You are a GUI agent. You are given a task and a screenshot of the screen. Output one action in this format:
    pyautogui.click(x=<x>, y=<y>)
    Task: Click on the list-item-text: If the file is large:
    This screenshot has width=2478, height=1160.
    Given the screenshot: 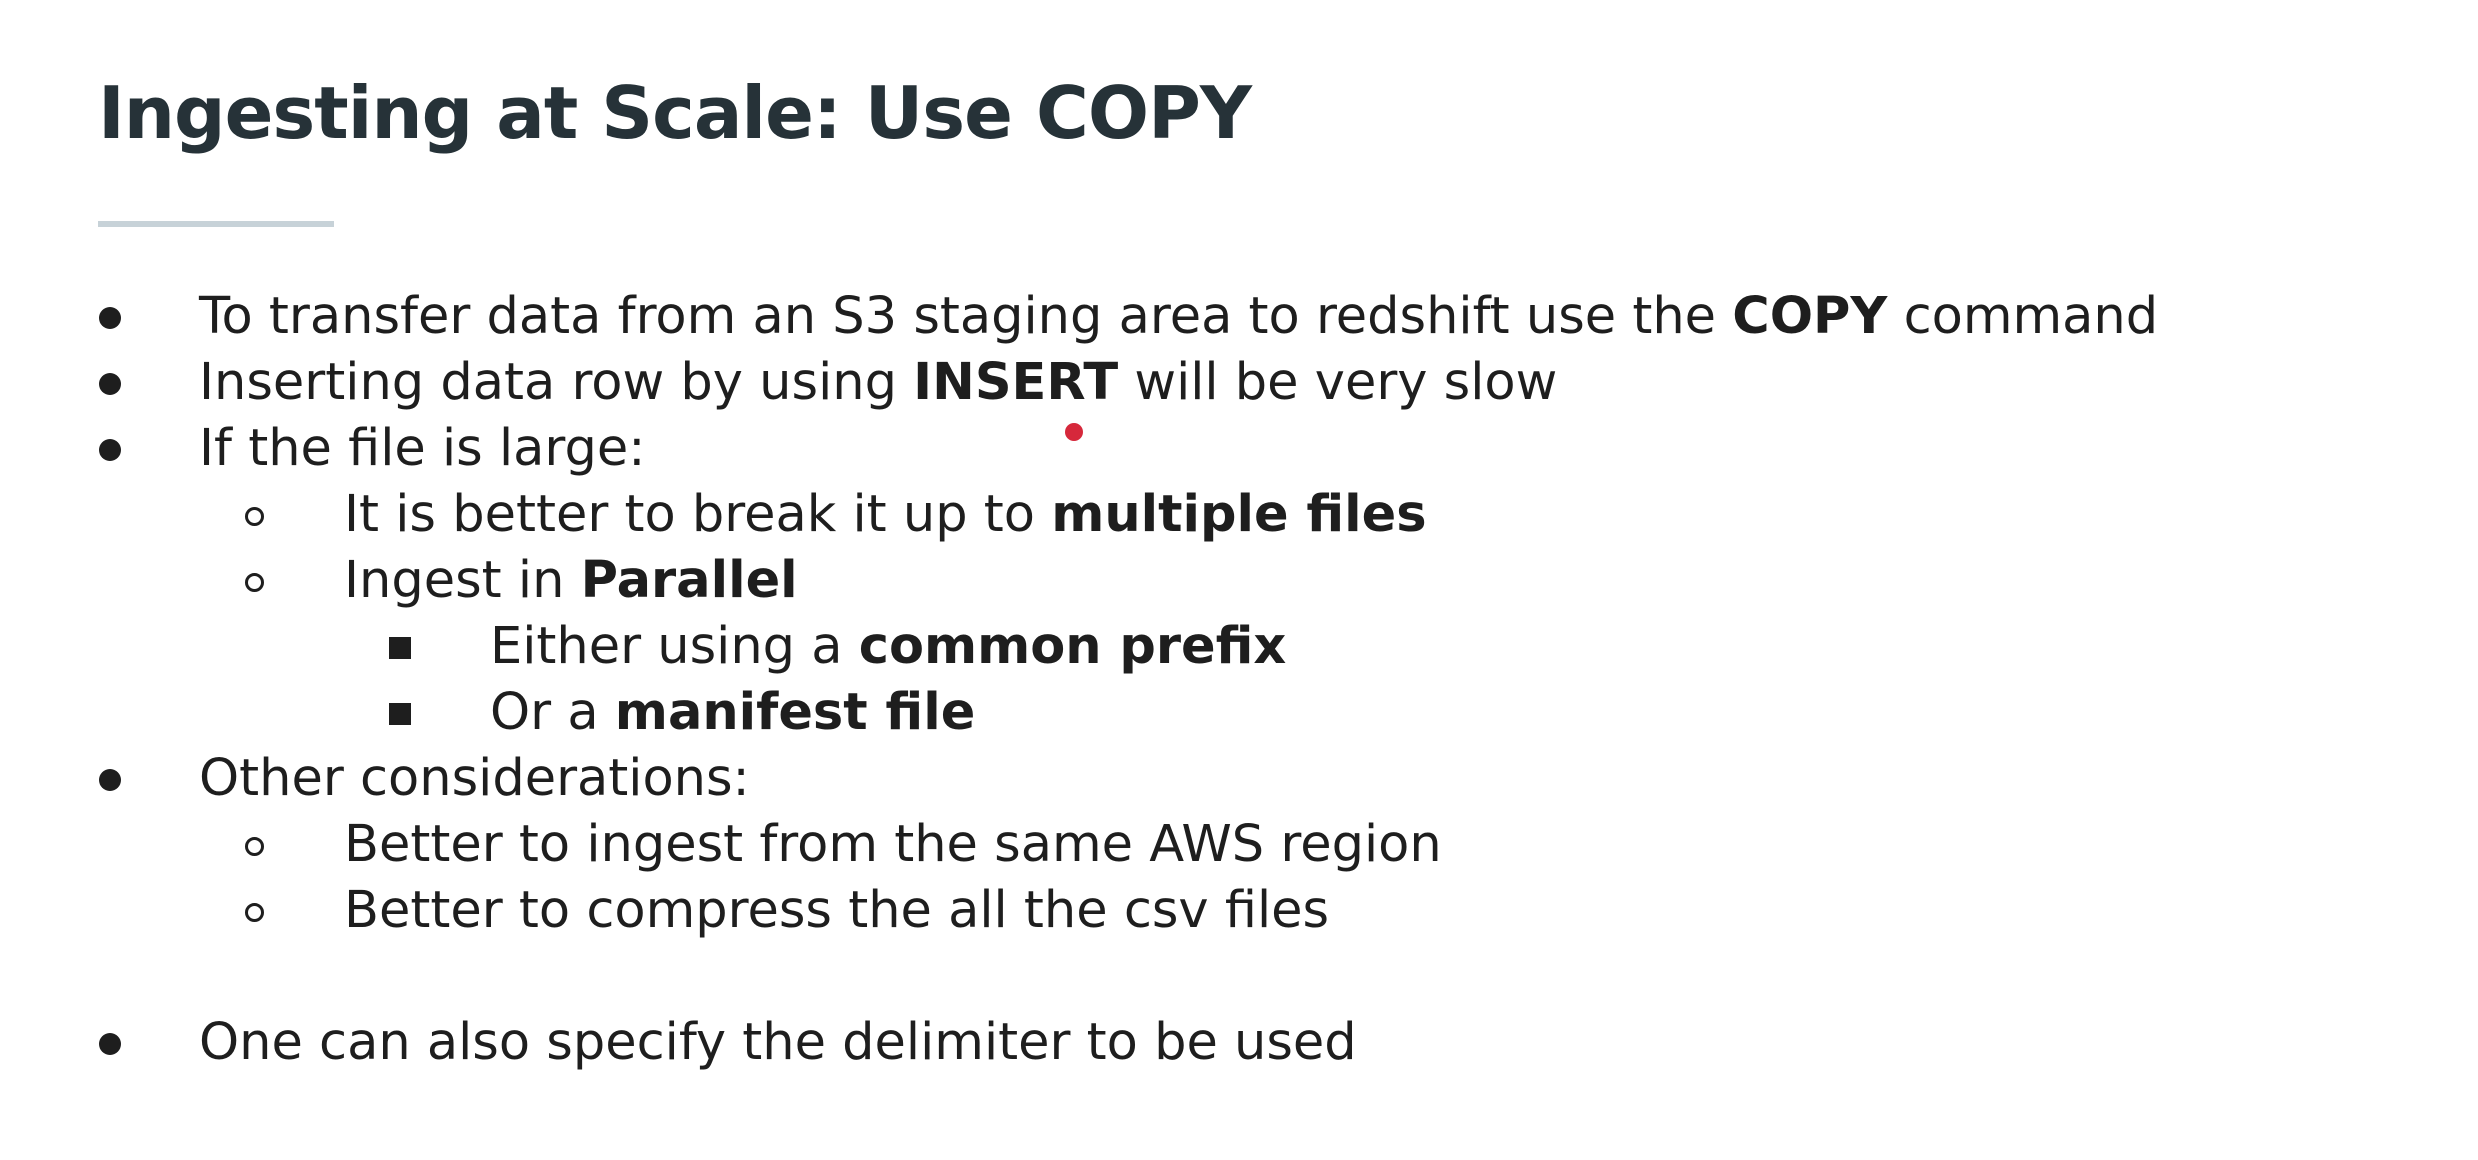 What is the action you would take?
    pyautogui.click(x=422, y=448)
    